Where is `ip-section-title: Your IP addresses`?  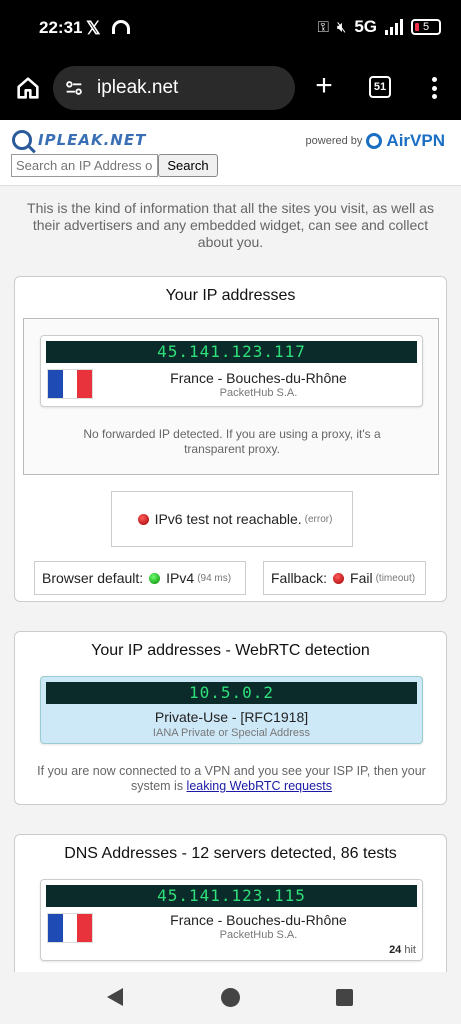
ip-section-title: Your IP addresses is located at coordinates (230, 295).